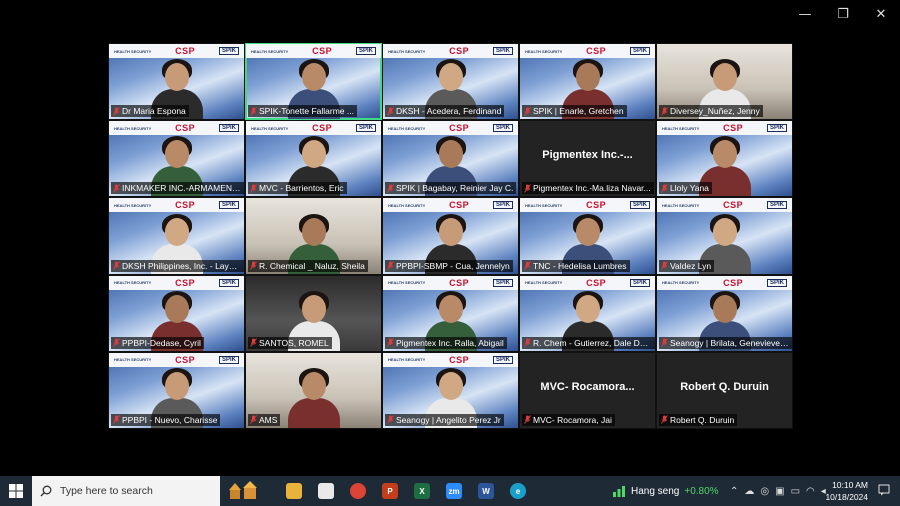  Describe the element at coordinates (724, 159) in the screenshot. I see `participant-tile: HEALTH SECURITY CSP SPIK Lloly Yana` at that location.